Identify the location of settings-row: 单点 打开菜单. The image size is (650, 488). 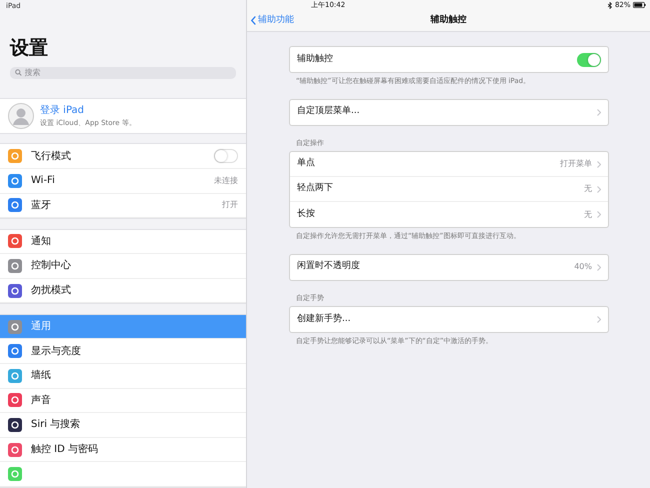
(449, 164).